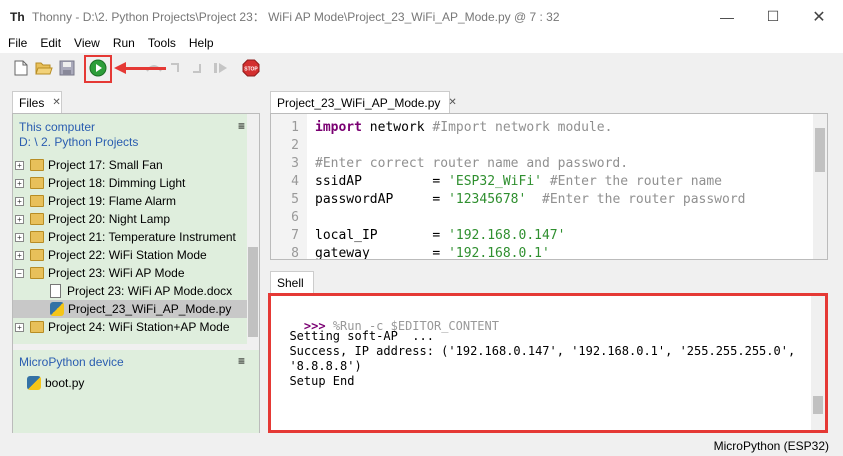  What do you see at coordinates (112, 201) in the screenshot?
I see `tree-item-label: Project 19: Flame Alarm` at bounding box center [112, 201].